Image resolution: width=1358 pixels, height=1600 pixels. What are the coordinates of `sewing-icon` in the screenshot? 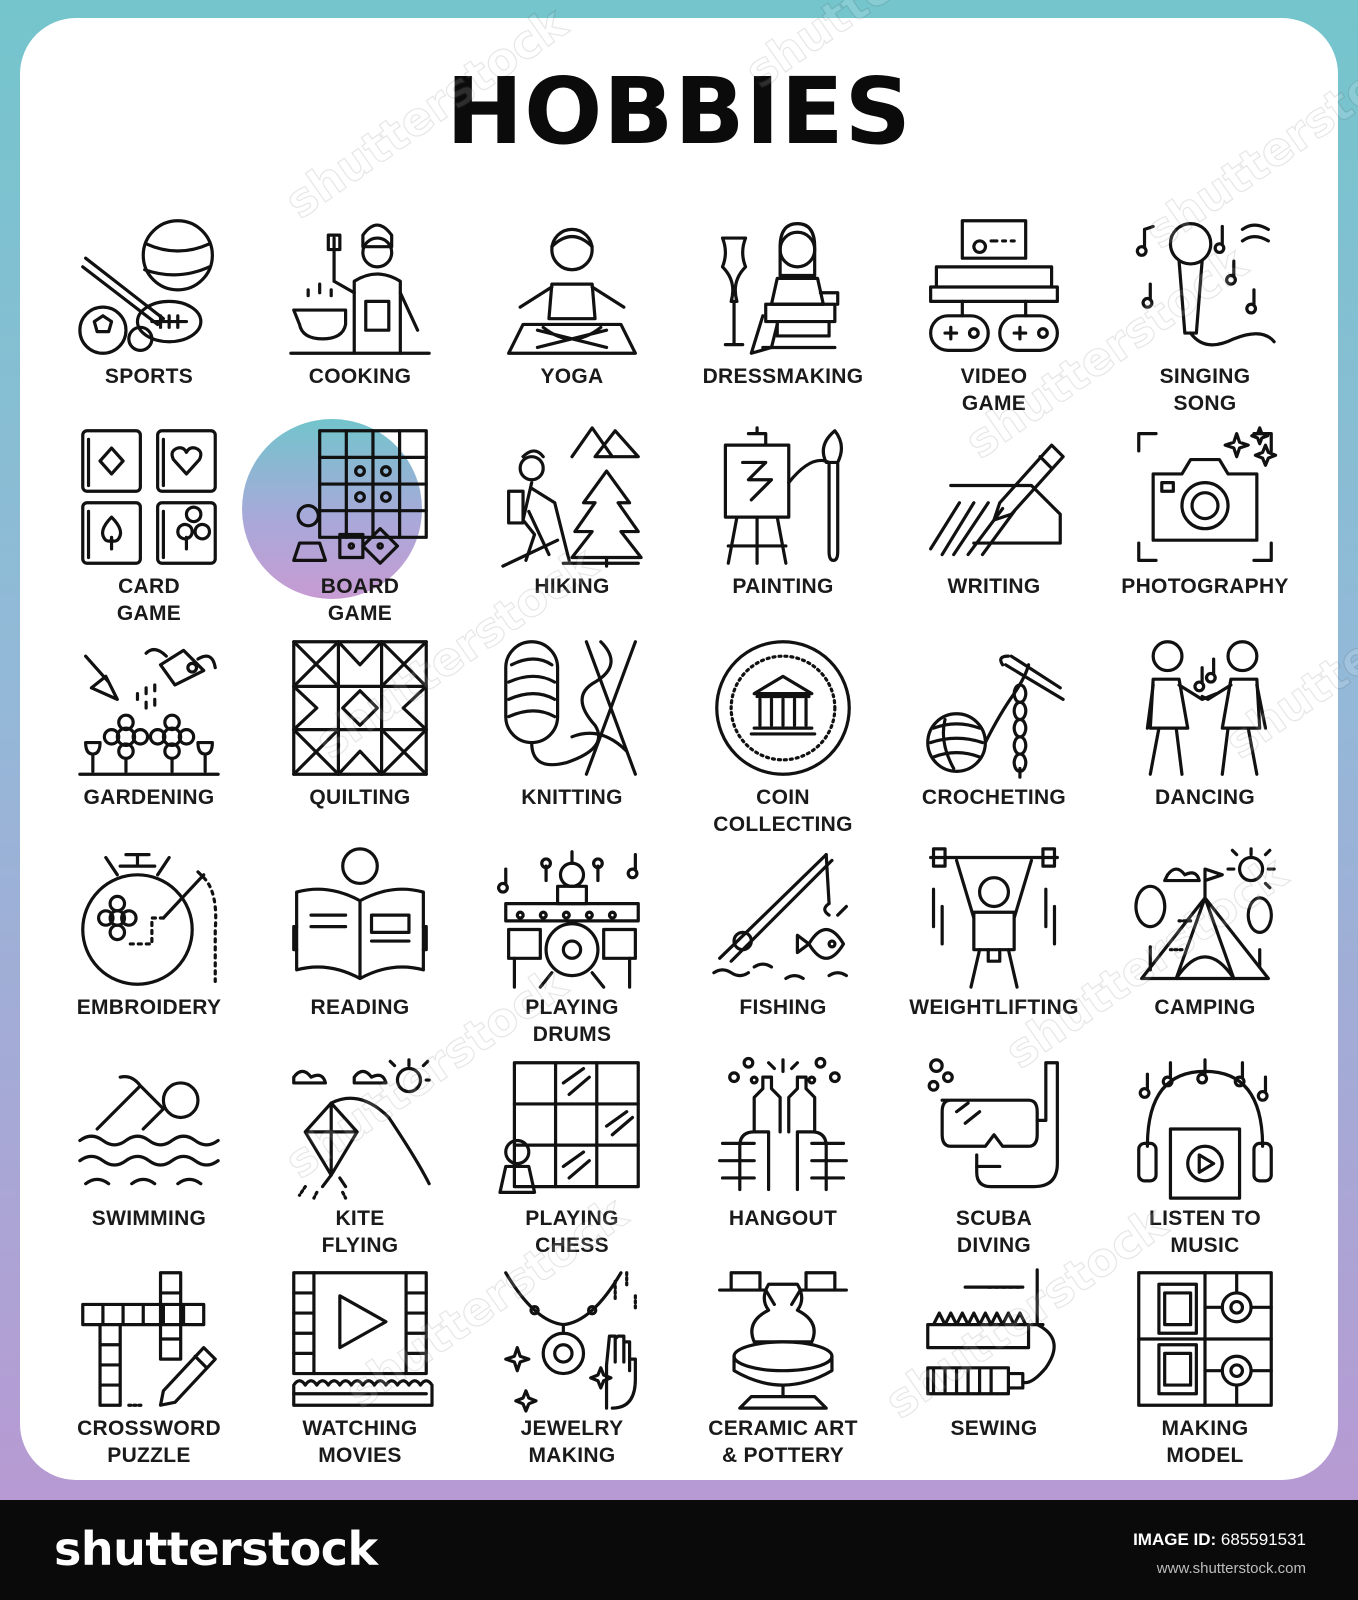 It's located at (994, 1339).